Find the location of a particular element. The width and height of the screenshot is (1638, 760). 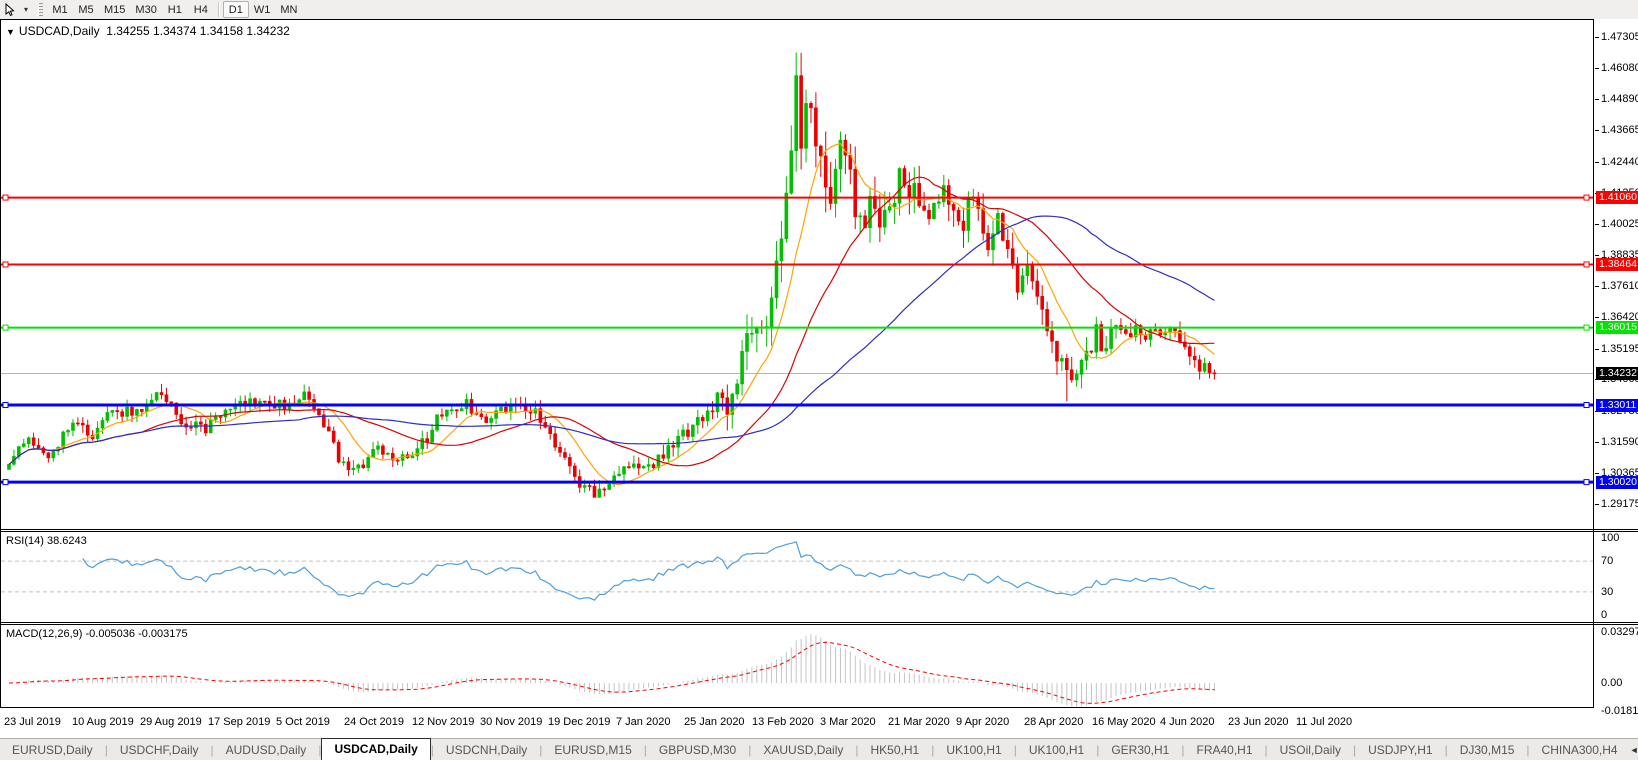

macd-indicator-canvas is located at coordinates (797, 666).